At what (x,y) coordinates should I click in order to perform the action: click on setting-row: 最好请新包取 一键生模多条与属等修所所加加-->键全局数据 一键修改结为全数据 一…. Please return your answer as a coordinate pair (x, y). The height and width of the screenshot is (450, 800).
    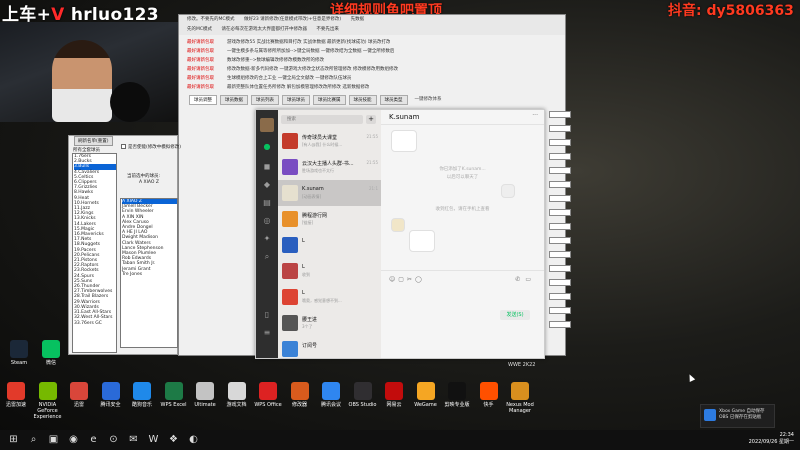
    Looking at the image, I should click on (290, 50).